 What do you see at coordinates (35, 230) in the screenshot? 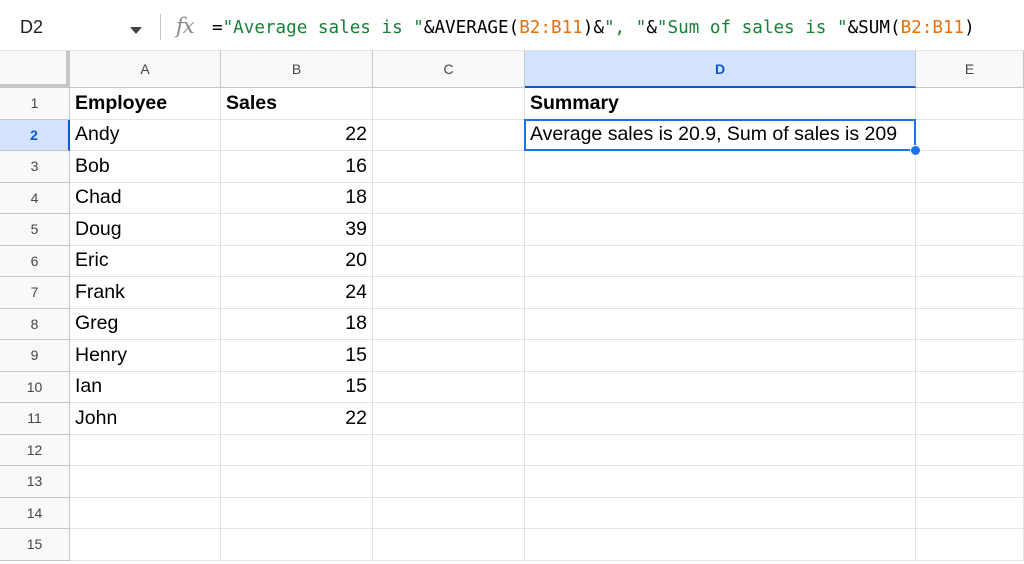
I see `row-header-5: 5` at bounding box center [35, 230].